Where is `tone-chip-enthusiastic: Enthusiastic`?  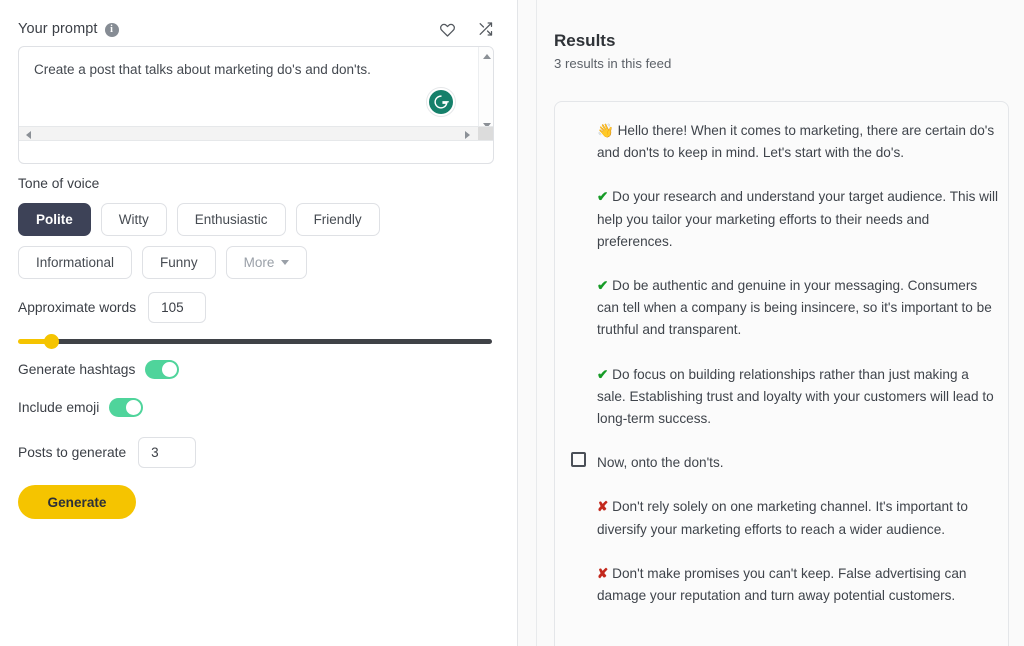
tone-chip-enthusiastic: Enthusiastic is located at coordinates (231, 219).